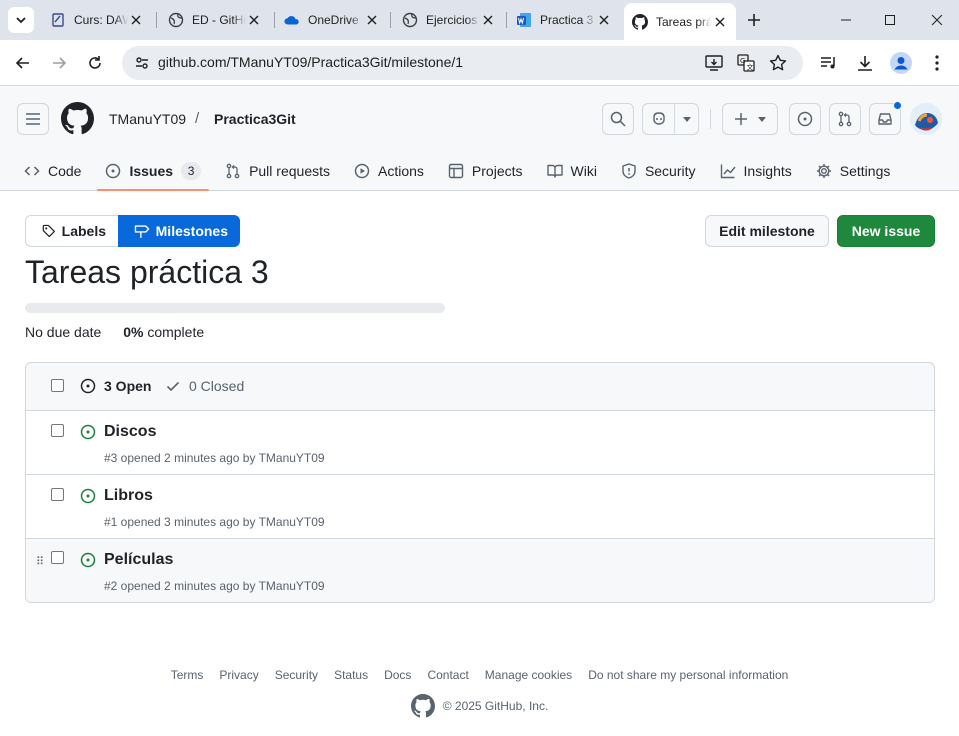 The height and width of the screenshot is (736, 959). I want to click on footer-link-terms: Terms, so click(187, 675).